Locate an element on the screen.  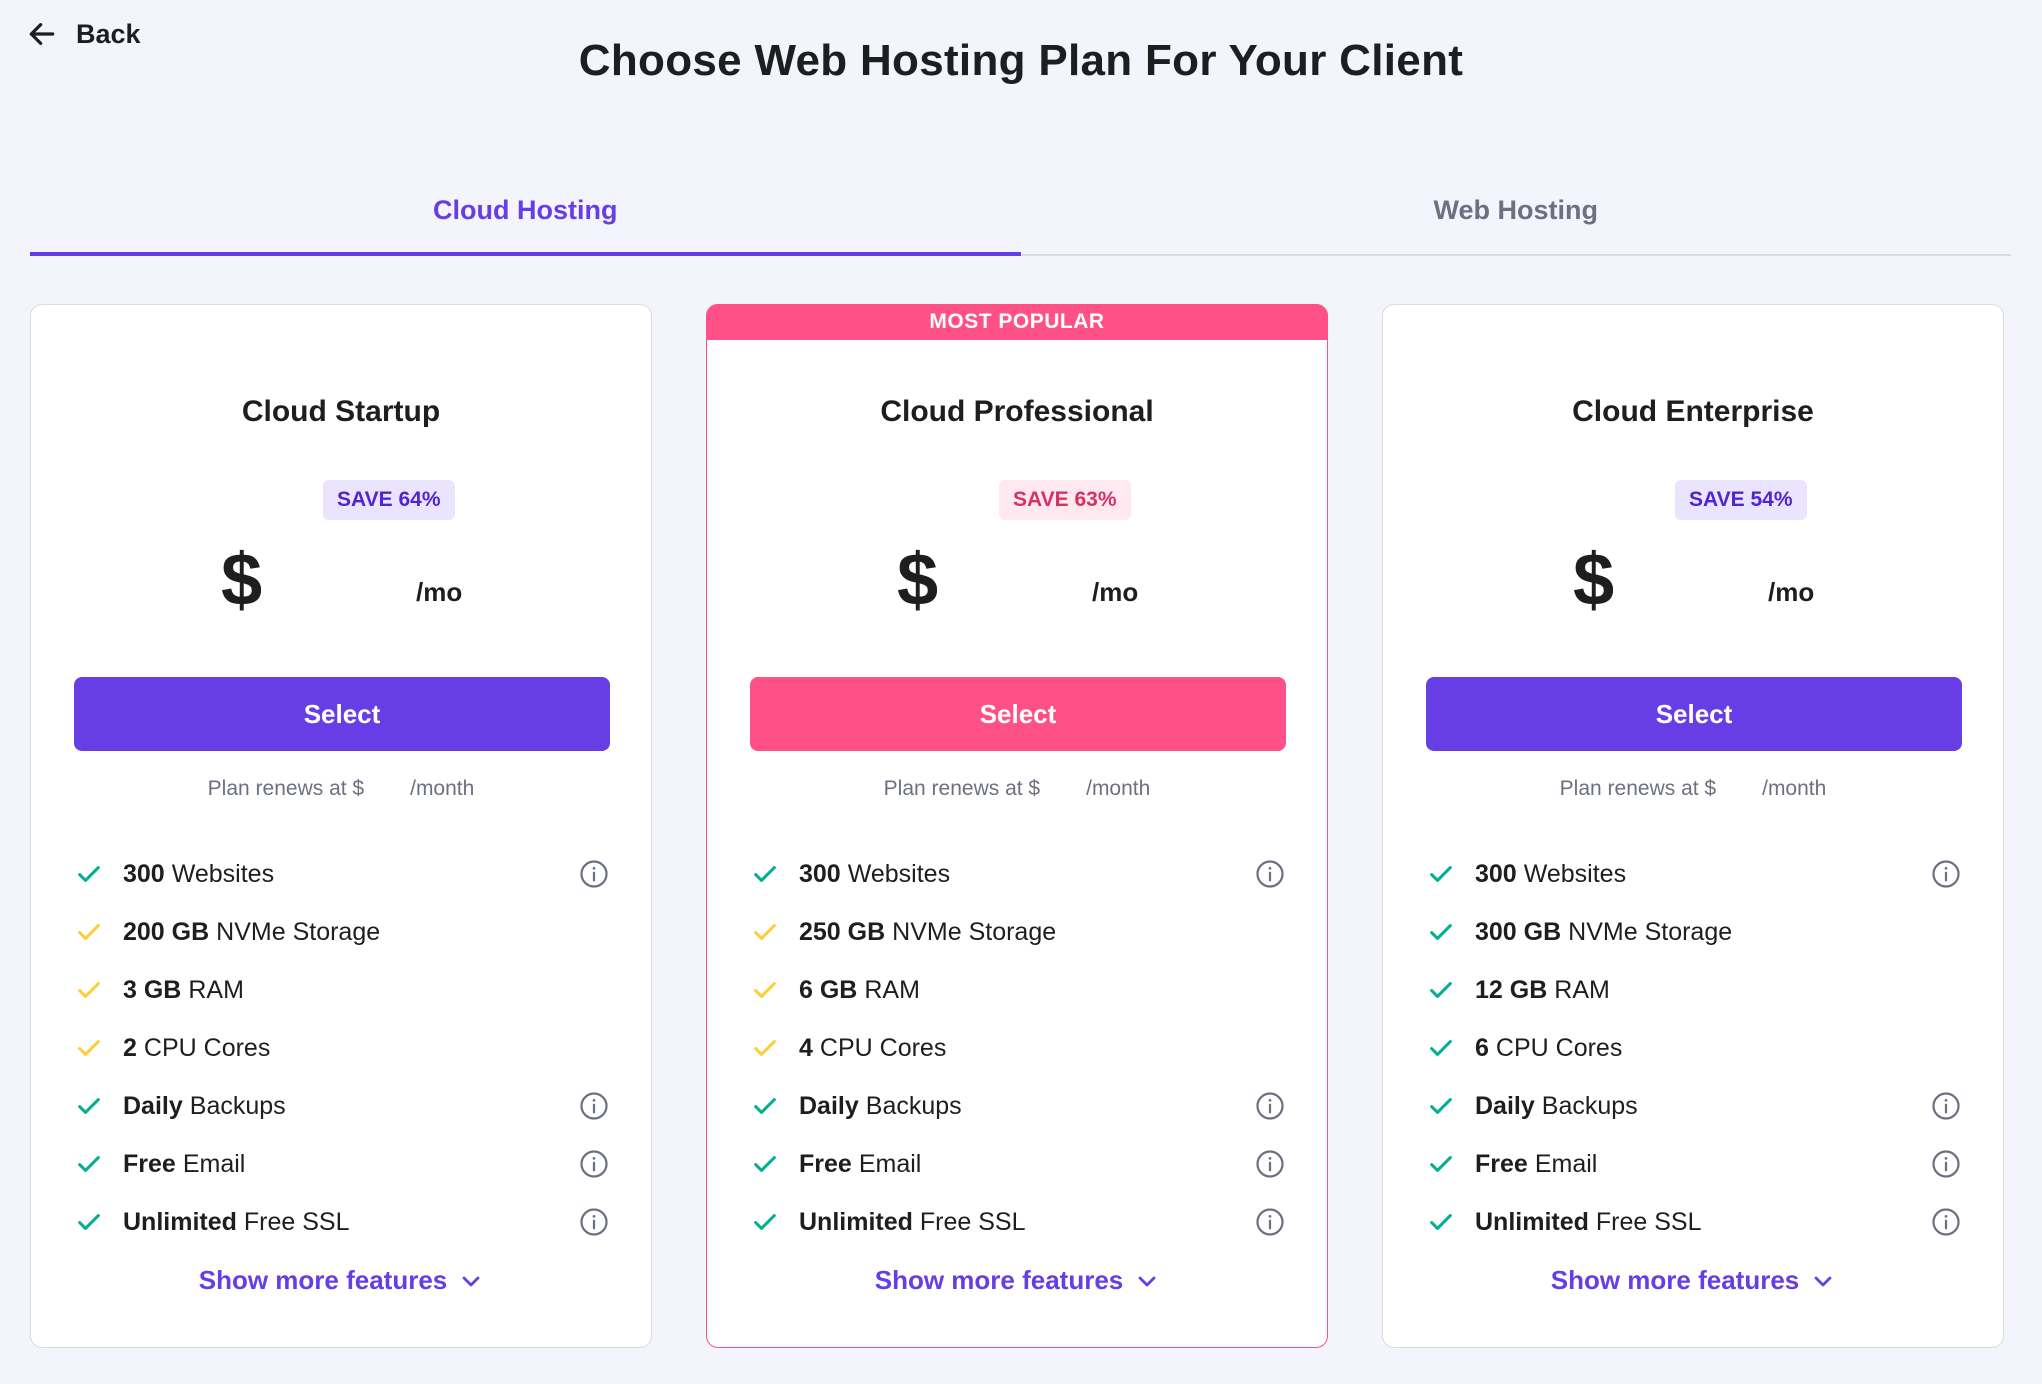
feature-item: 6 CPU Cores is located at coordinates (1694, 1048).